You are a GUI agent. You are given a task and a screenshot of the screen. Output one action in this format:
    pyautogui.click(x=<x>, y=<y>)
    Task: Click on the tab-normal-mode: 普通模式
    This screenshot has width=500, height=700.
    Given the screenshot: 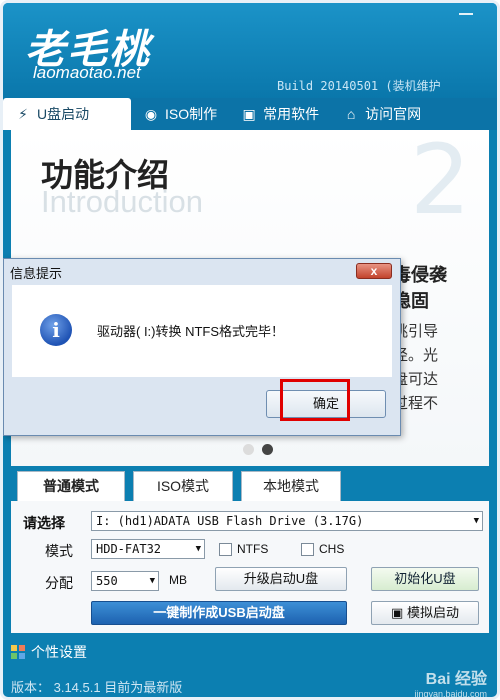 What is the action you would take?
    pyautogui.click(x=71, y=486)
    